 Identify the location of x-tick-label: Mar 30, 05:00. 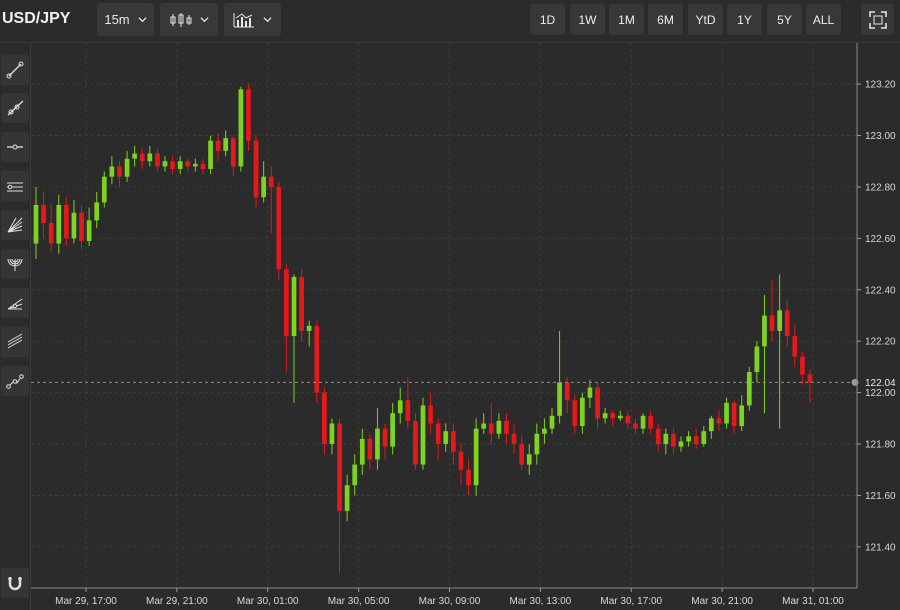
(359, 601).